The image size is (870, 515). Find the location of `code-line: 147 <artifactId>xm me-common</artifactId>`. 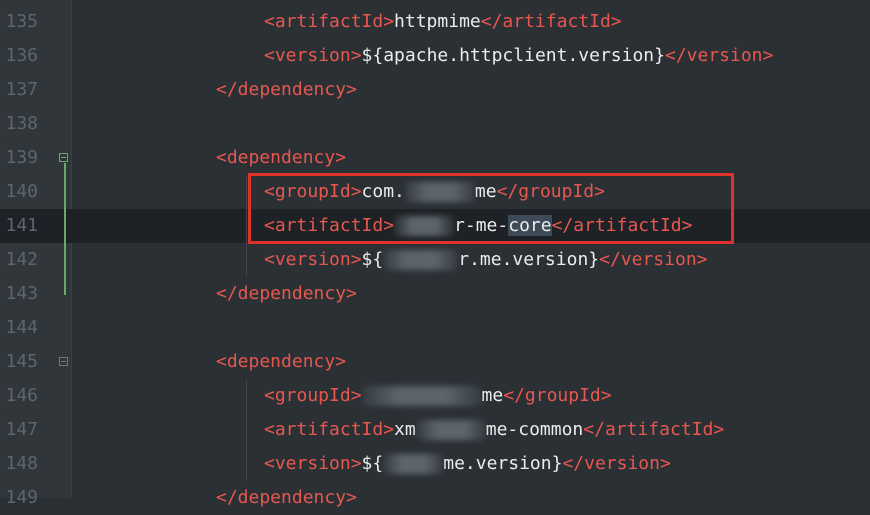

code-line: 147 <artifactId>xm me-common</artifactId> is located at coordinates (435, 430).